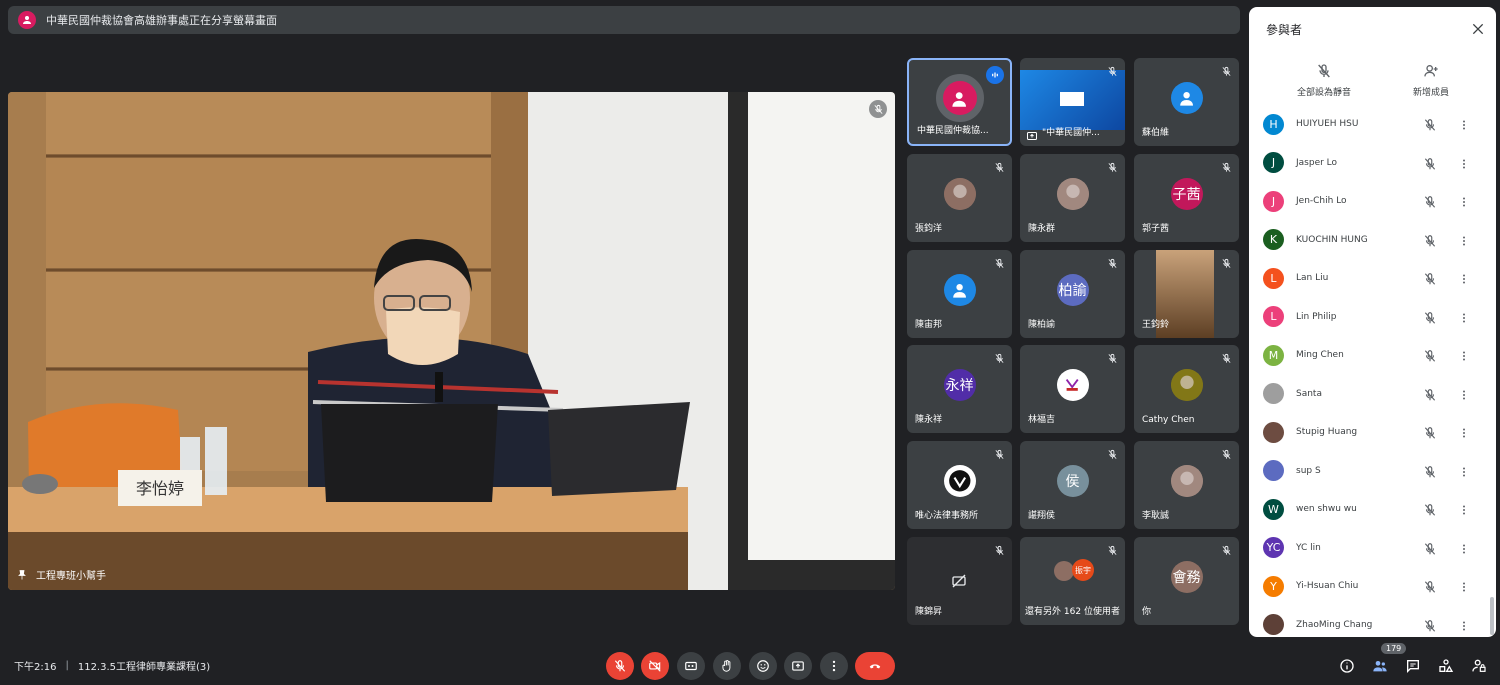 This screenshot has height=685, width=1500. I want to click on participant-row: Y Yi-Hsuan Chiu, so click(1372, 586).